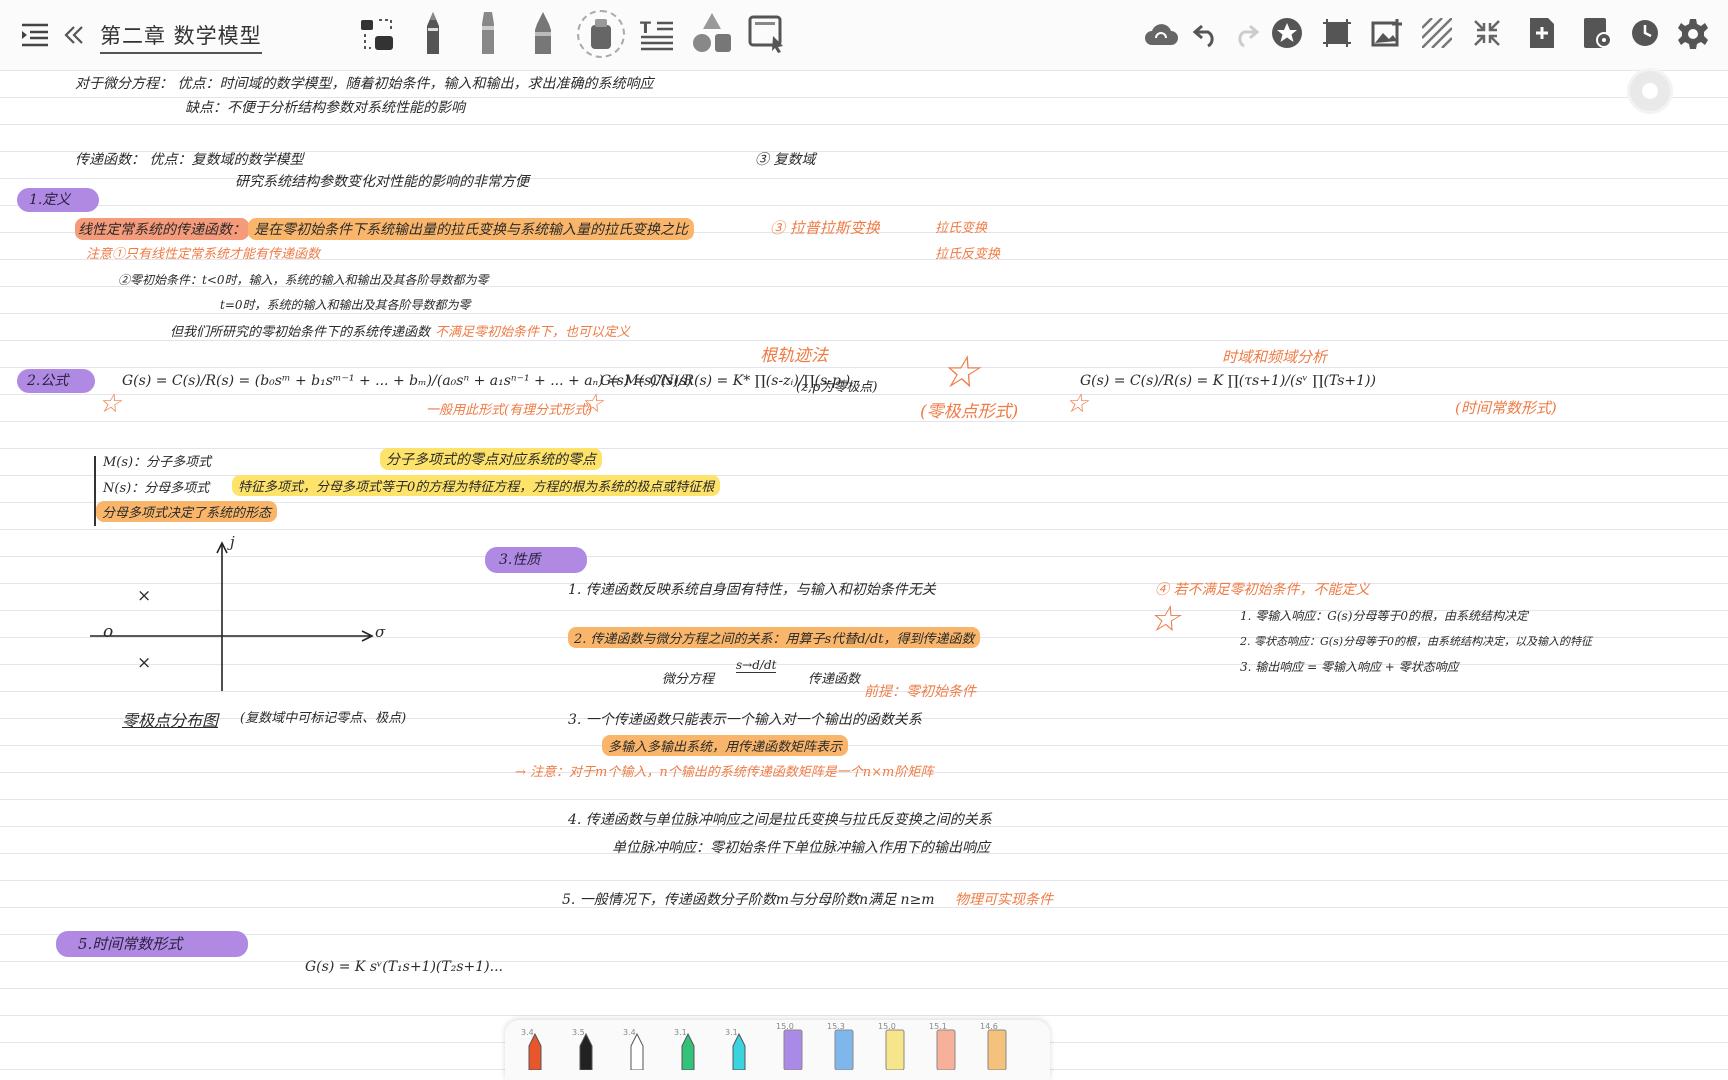 The image size is (1728, 1080). Describe the element at coordinates (785, 160) in the screenshot. I see `note-line-3b: ③ 复数域` at that location.